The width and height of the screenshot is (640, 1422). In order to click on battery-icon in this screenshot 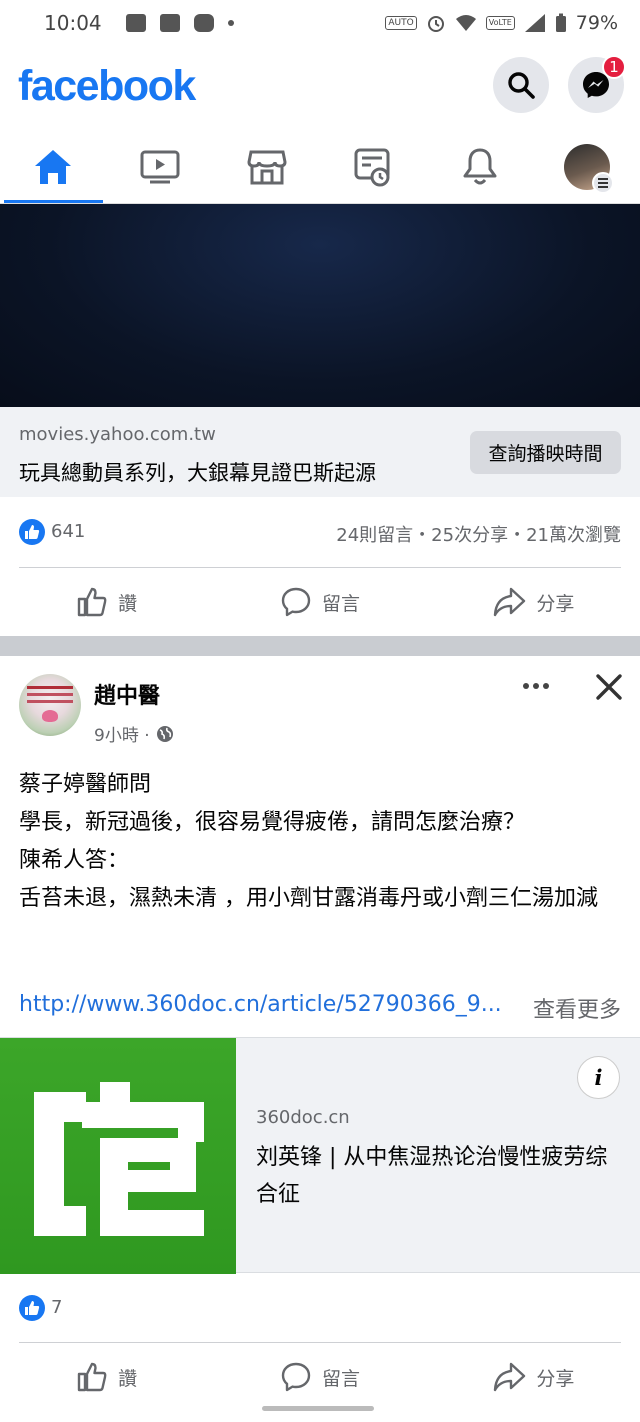, I will do `click(560, 22)`.